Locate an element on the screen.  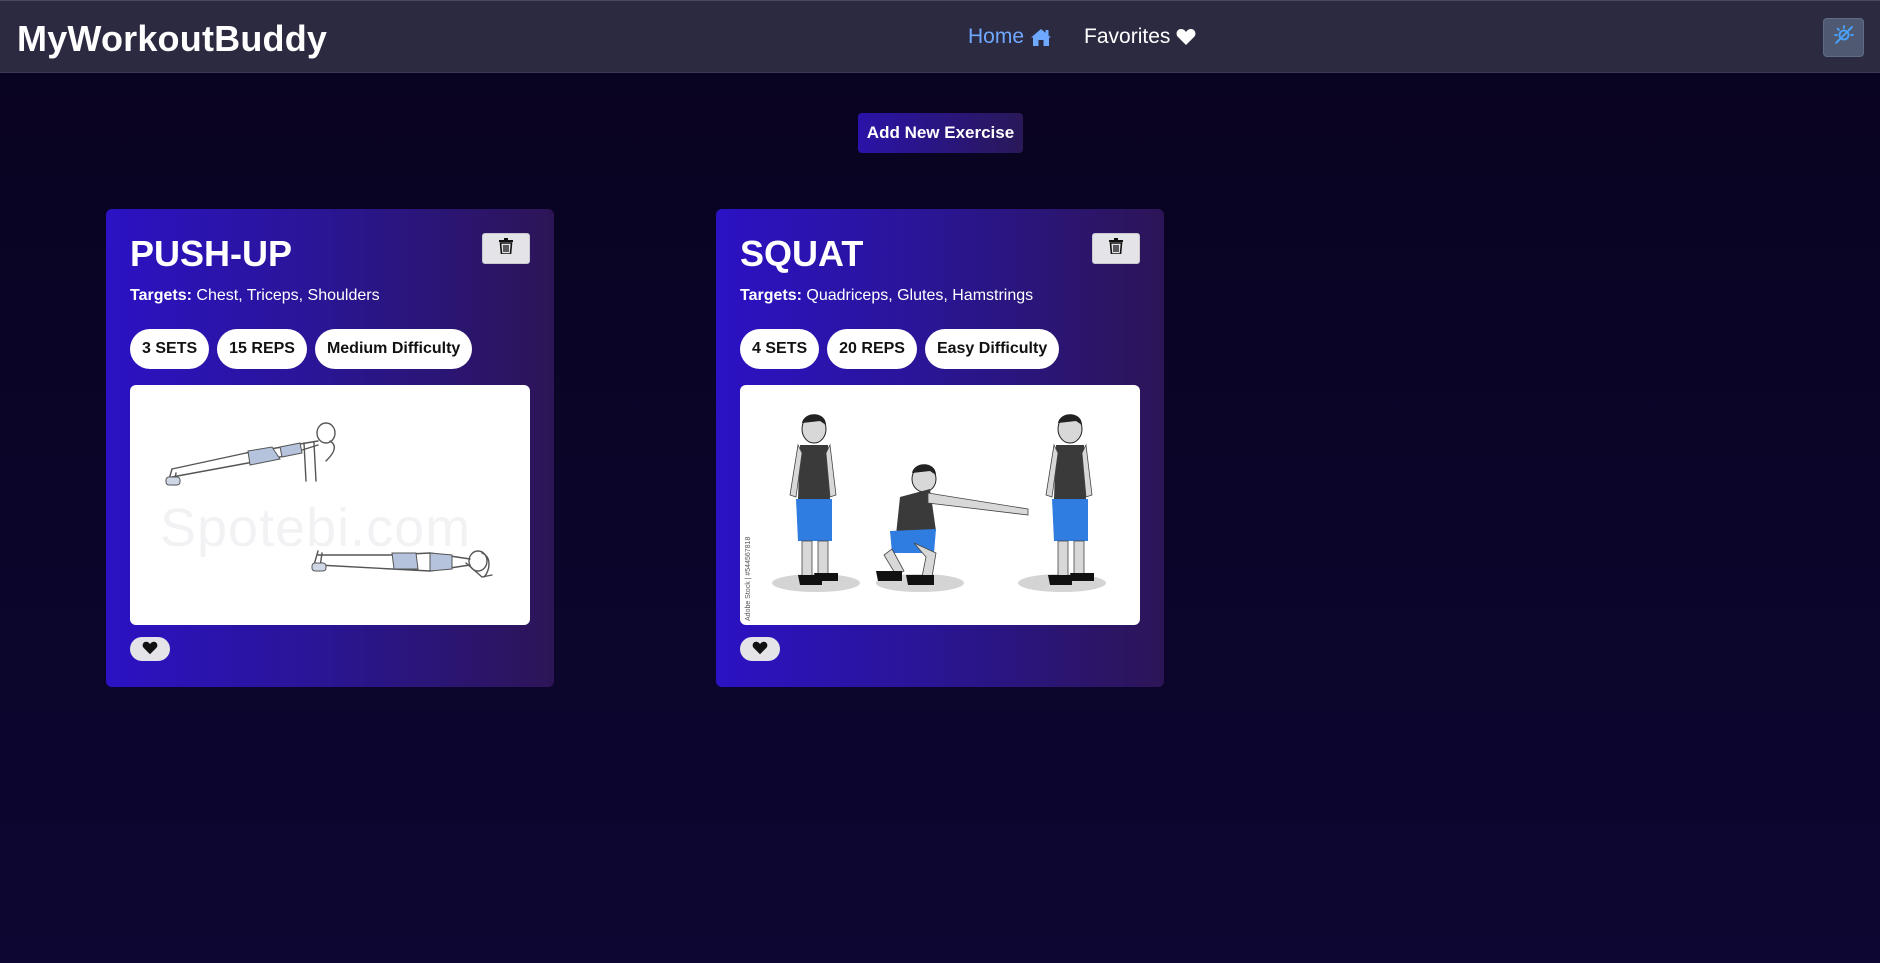
targets-value: Quadriceps, Glutes, Hamstrings is located at coordinates (920, 295).